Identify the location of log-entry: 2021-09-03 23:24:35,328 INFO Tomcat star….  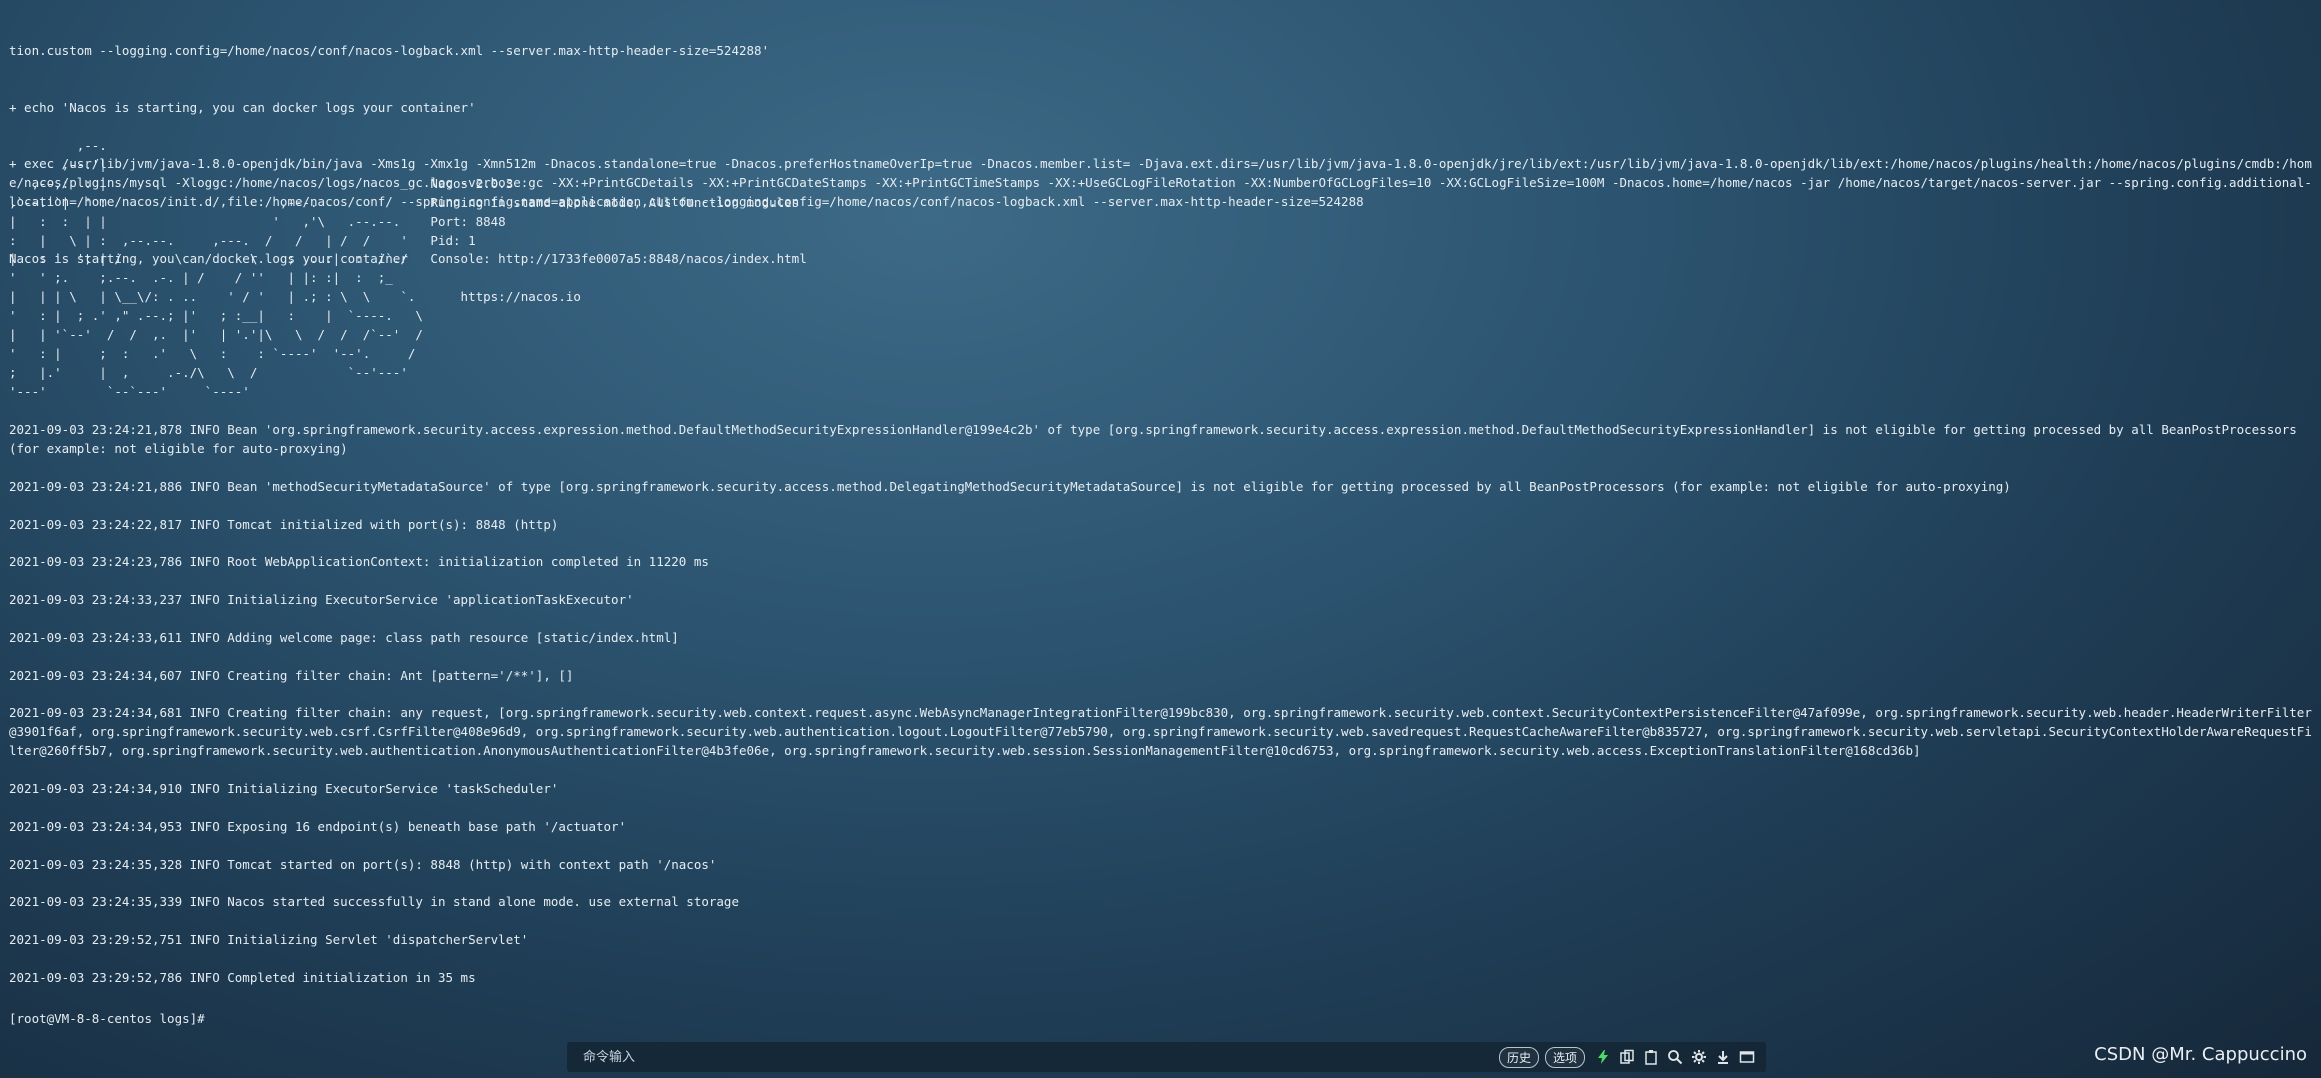
(363, 864).